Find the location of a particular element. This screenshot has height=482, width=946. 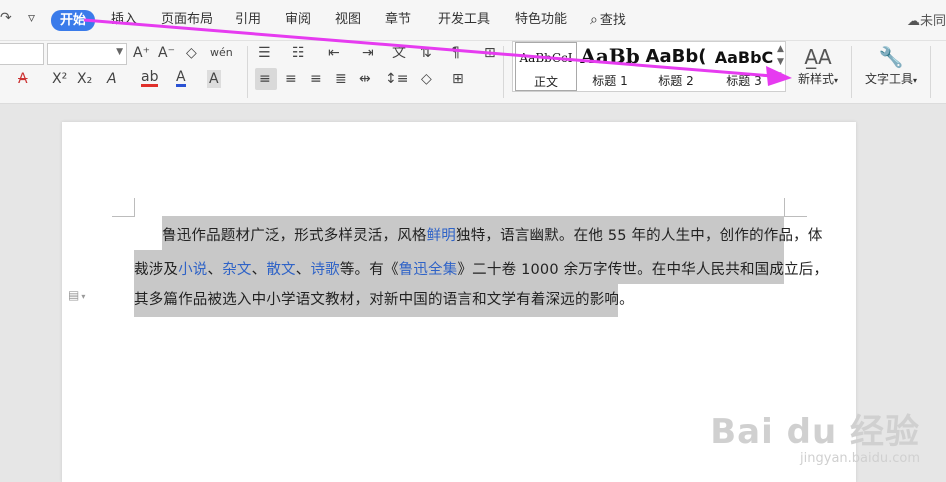

tab-review: 审阅 is located at coordinates (298, 20).